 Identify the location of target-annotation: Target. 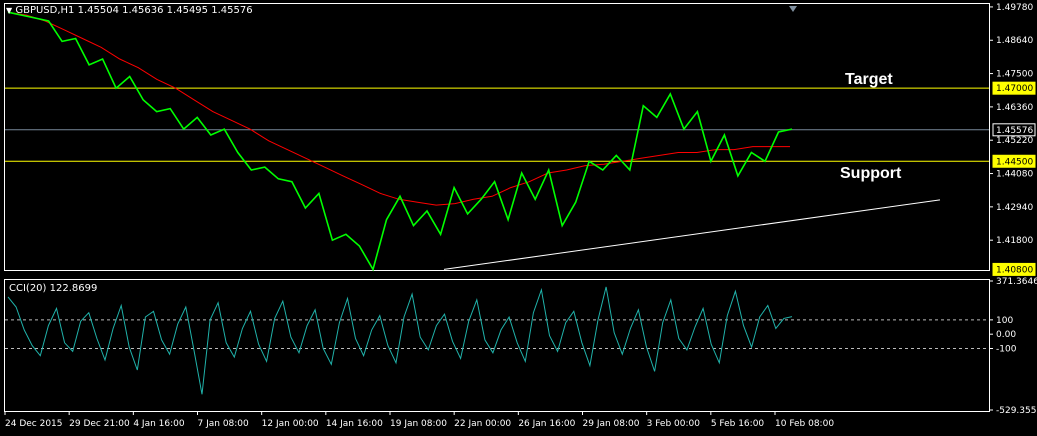
(869, 79).